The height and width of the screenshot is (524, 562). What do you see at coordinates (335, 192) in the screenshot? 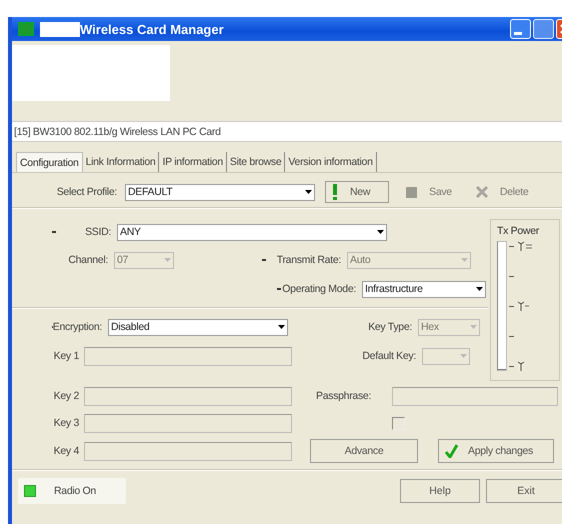
I see `exclamation-icon` at bounding box center [335, 192].